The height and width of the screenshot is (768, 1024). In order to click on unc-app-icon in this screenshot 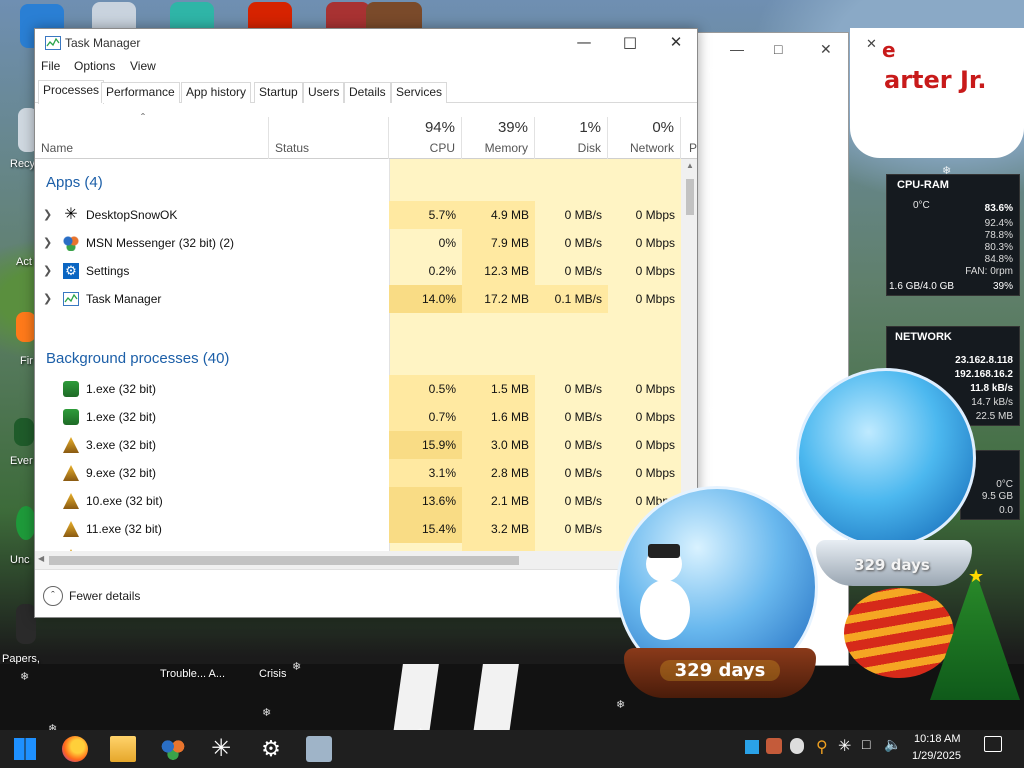, I will do `click(26, 523)`.